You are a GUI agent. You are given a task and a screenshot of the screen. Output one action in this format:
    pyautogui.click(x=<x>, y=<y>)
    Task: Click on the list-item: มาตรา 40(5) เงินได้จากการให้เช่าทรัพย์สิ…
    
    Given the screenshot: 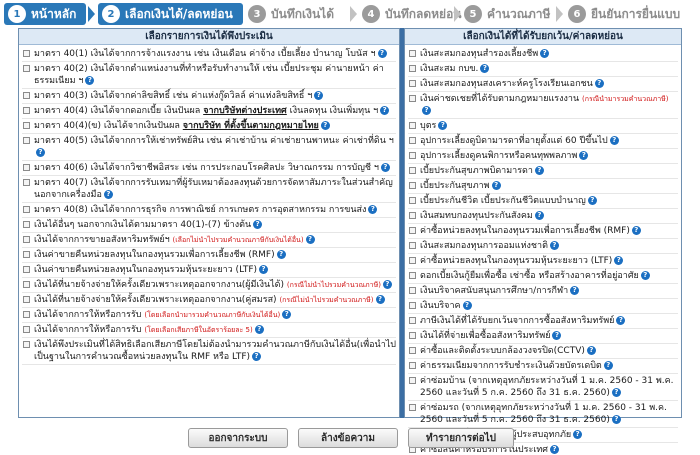 What is the action you would take?
    pyautogui.click(x=209, y=147)
    